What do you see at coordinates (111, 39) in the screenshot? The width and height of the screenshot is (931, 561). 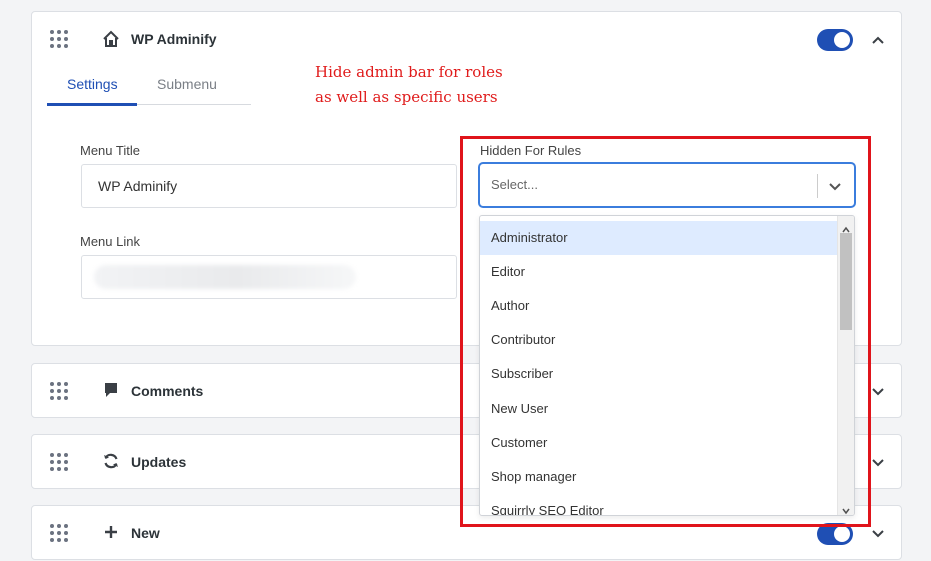 I see `home-icon` at bounding box center [111, 39].